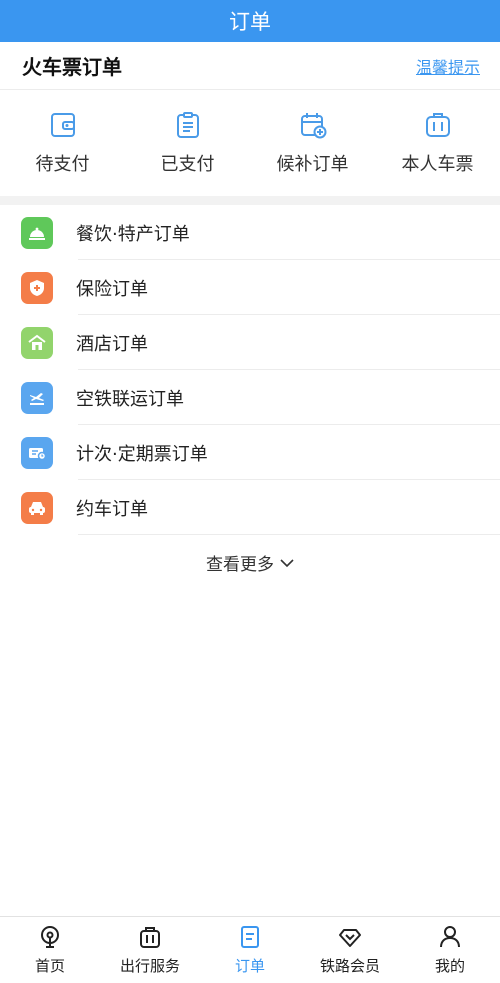 The height and width of the screenshot is (983, 500). I want to click on order-label: 约车订单, so click(112, 509).